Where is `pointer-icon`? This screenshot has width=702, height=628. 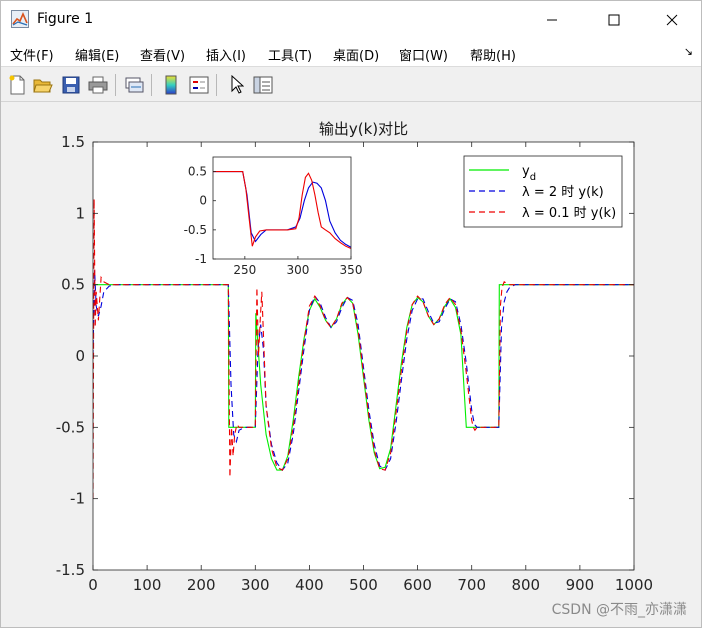
pointer-icon is located at coordinates (237, 84).